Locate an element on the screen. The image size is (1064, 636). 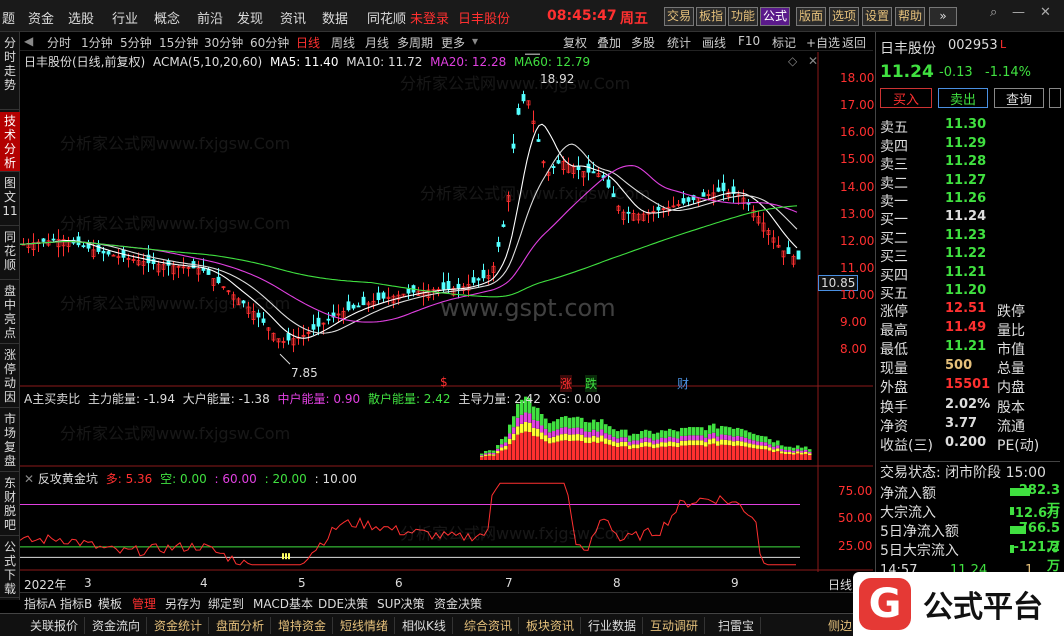
stat-value: 12.51 is located at coordinates (965, 308).